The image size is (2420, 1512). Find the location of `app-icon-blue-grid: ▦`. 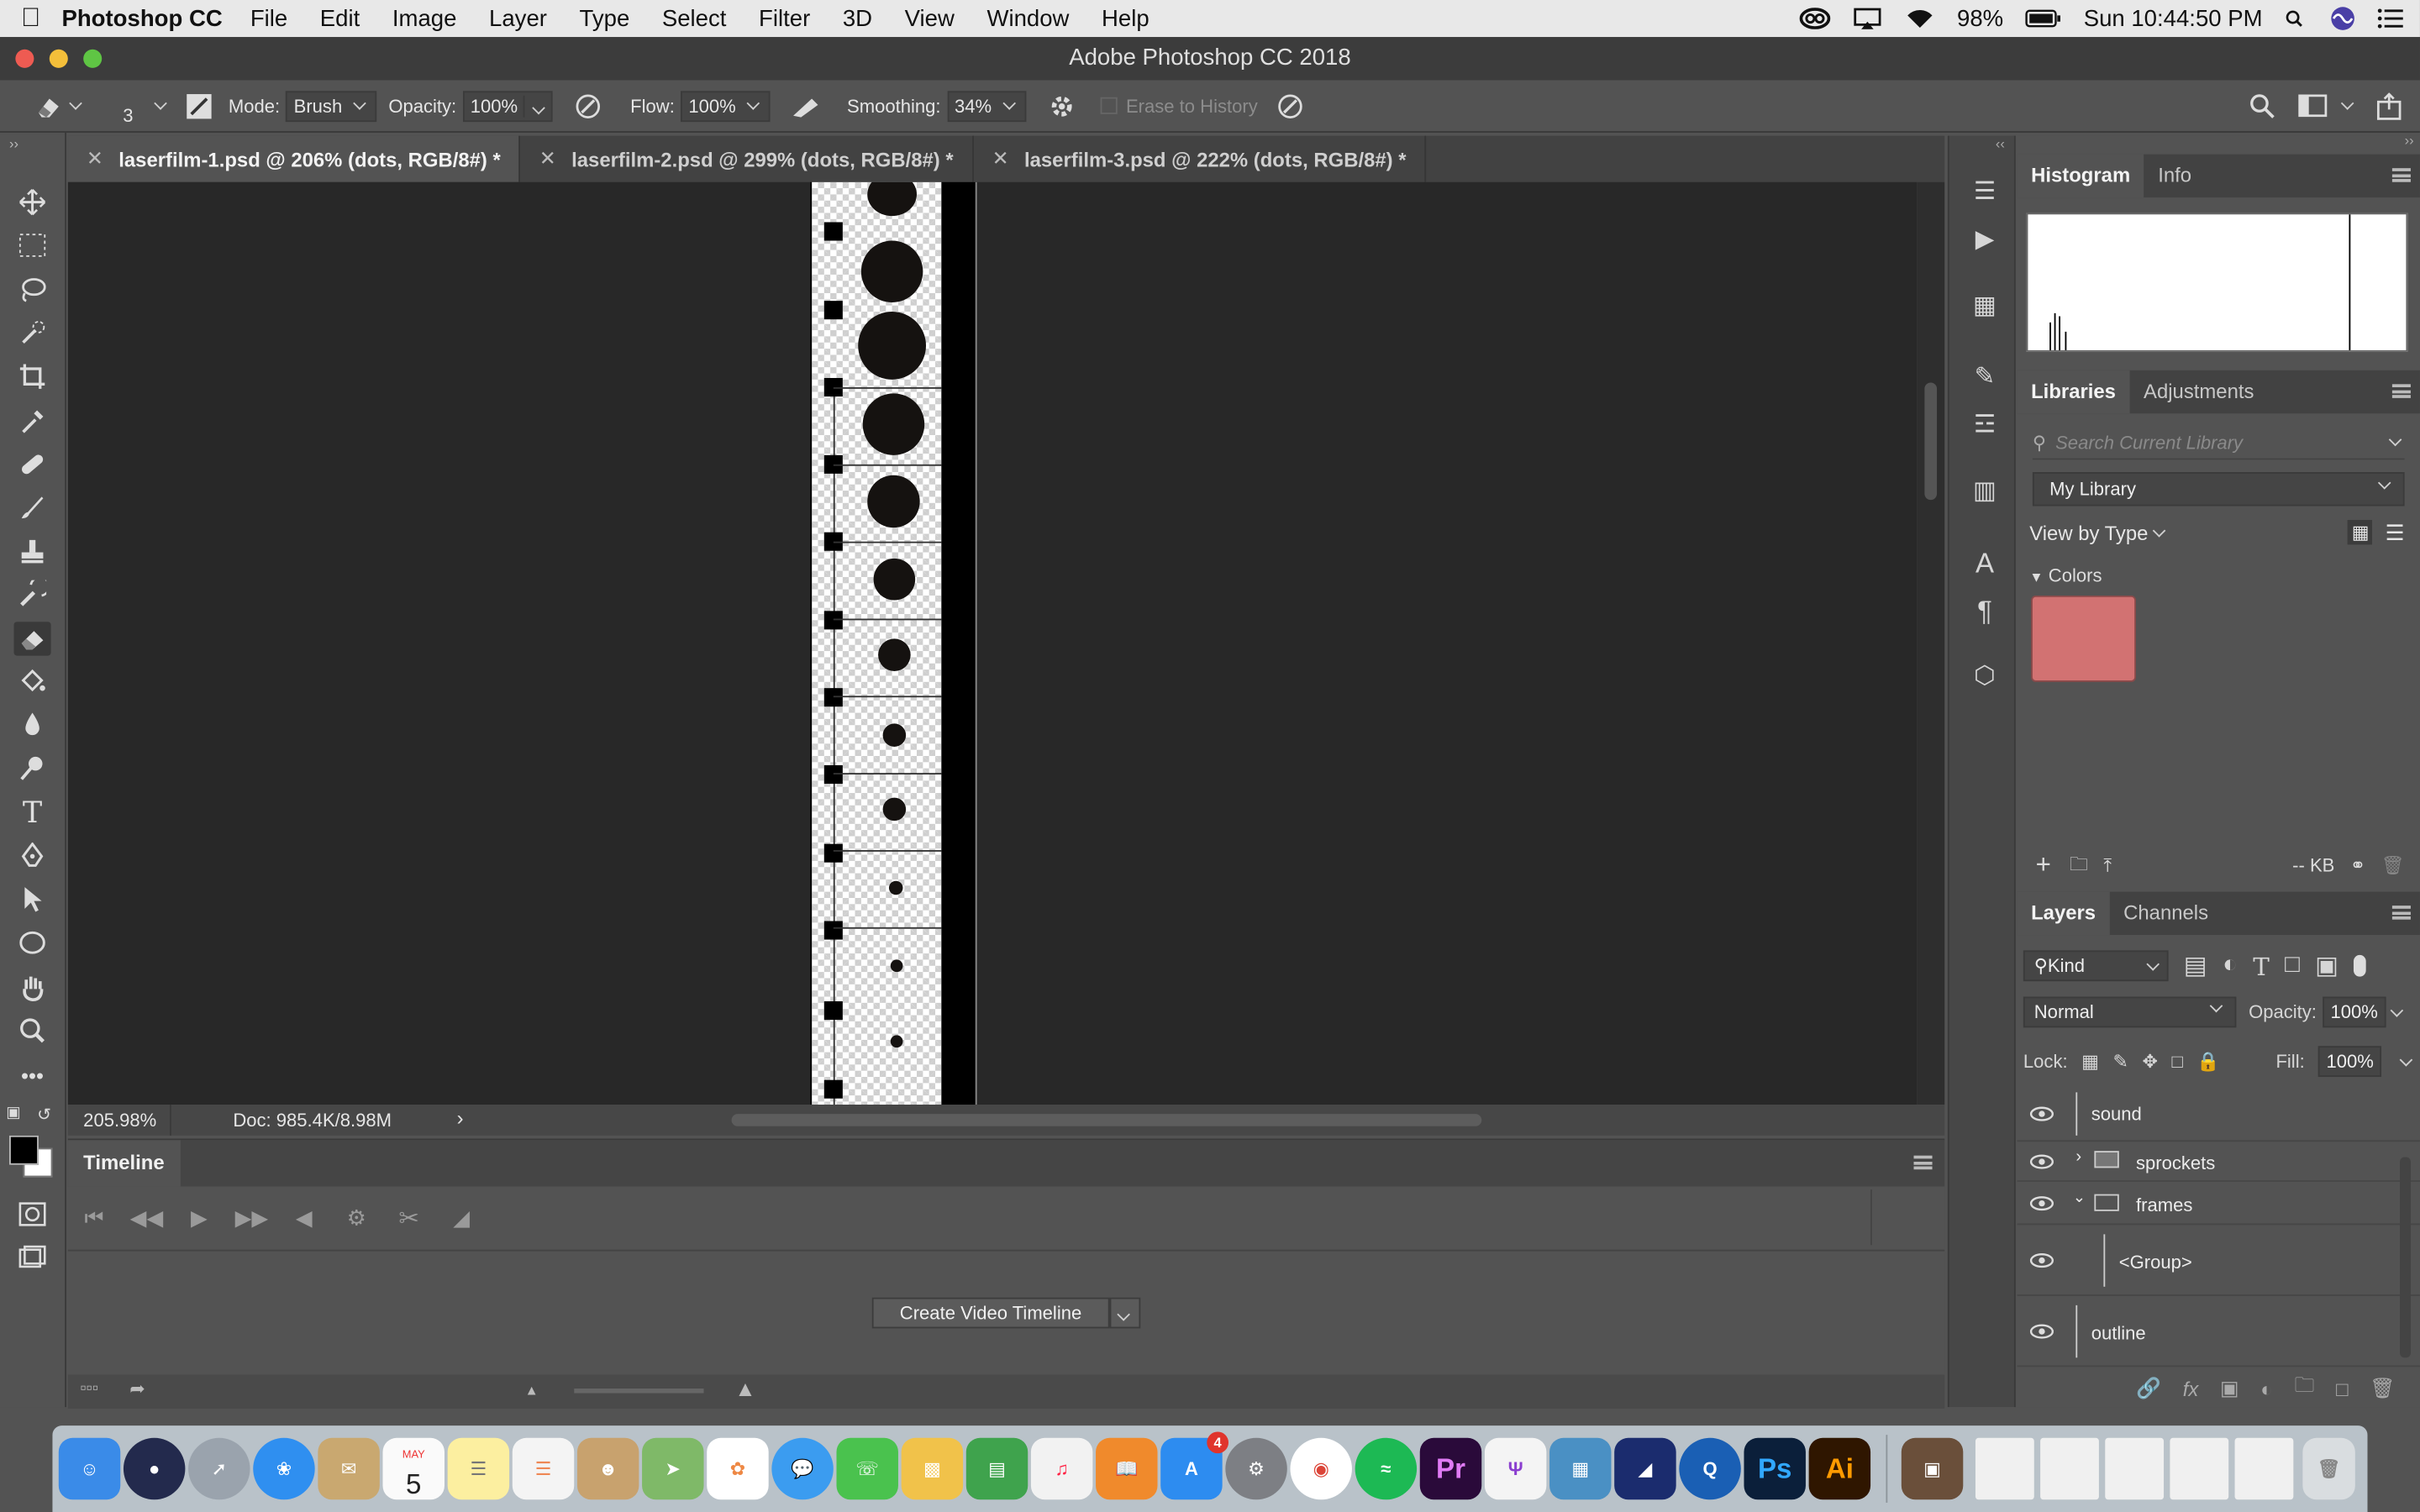

app-icon-blue-grid: ▦ is located at coordinates (1580, 1468).